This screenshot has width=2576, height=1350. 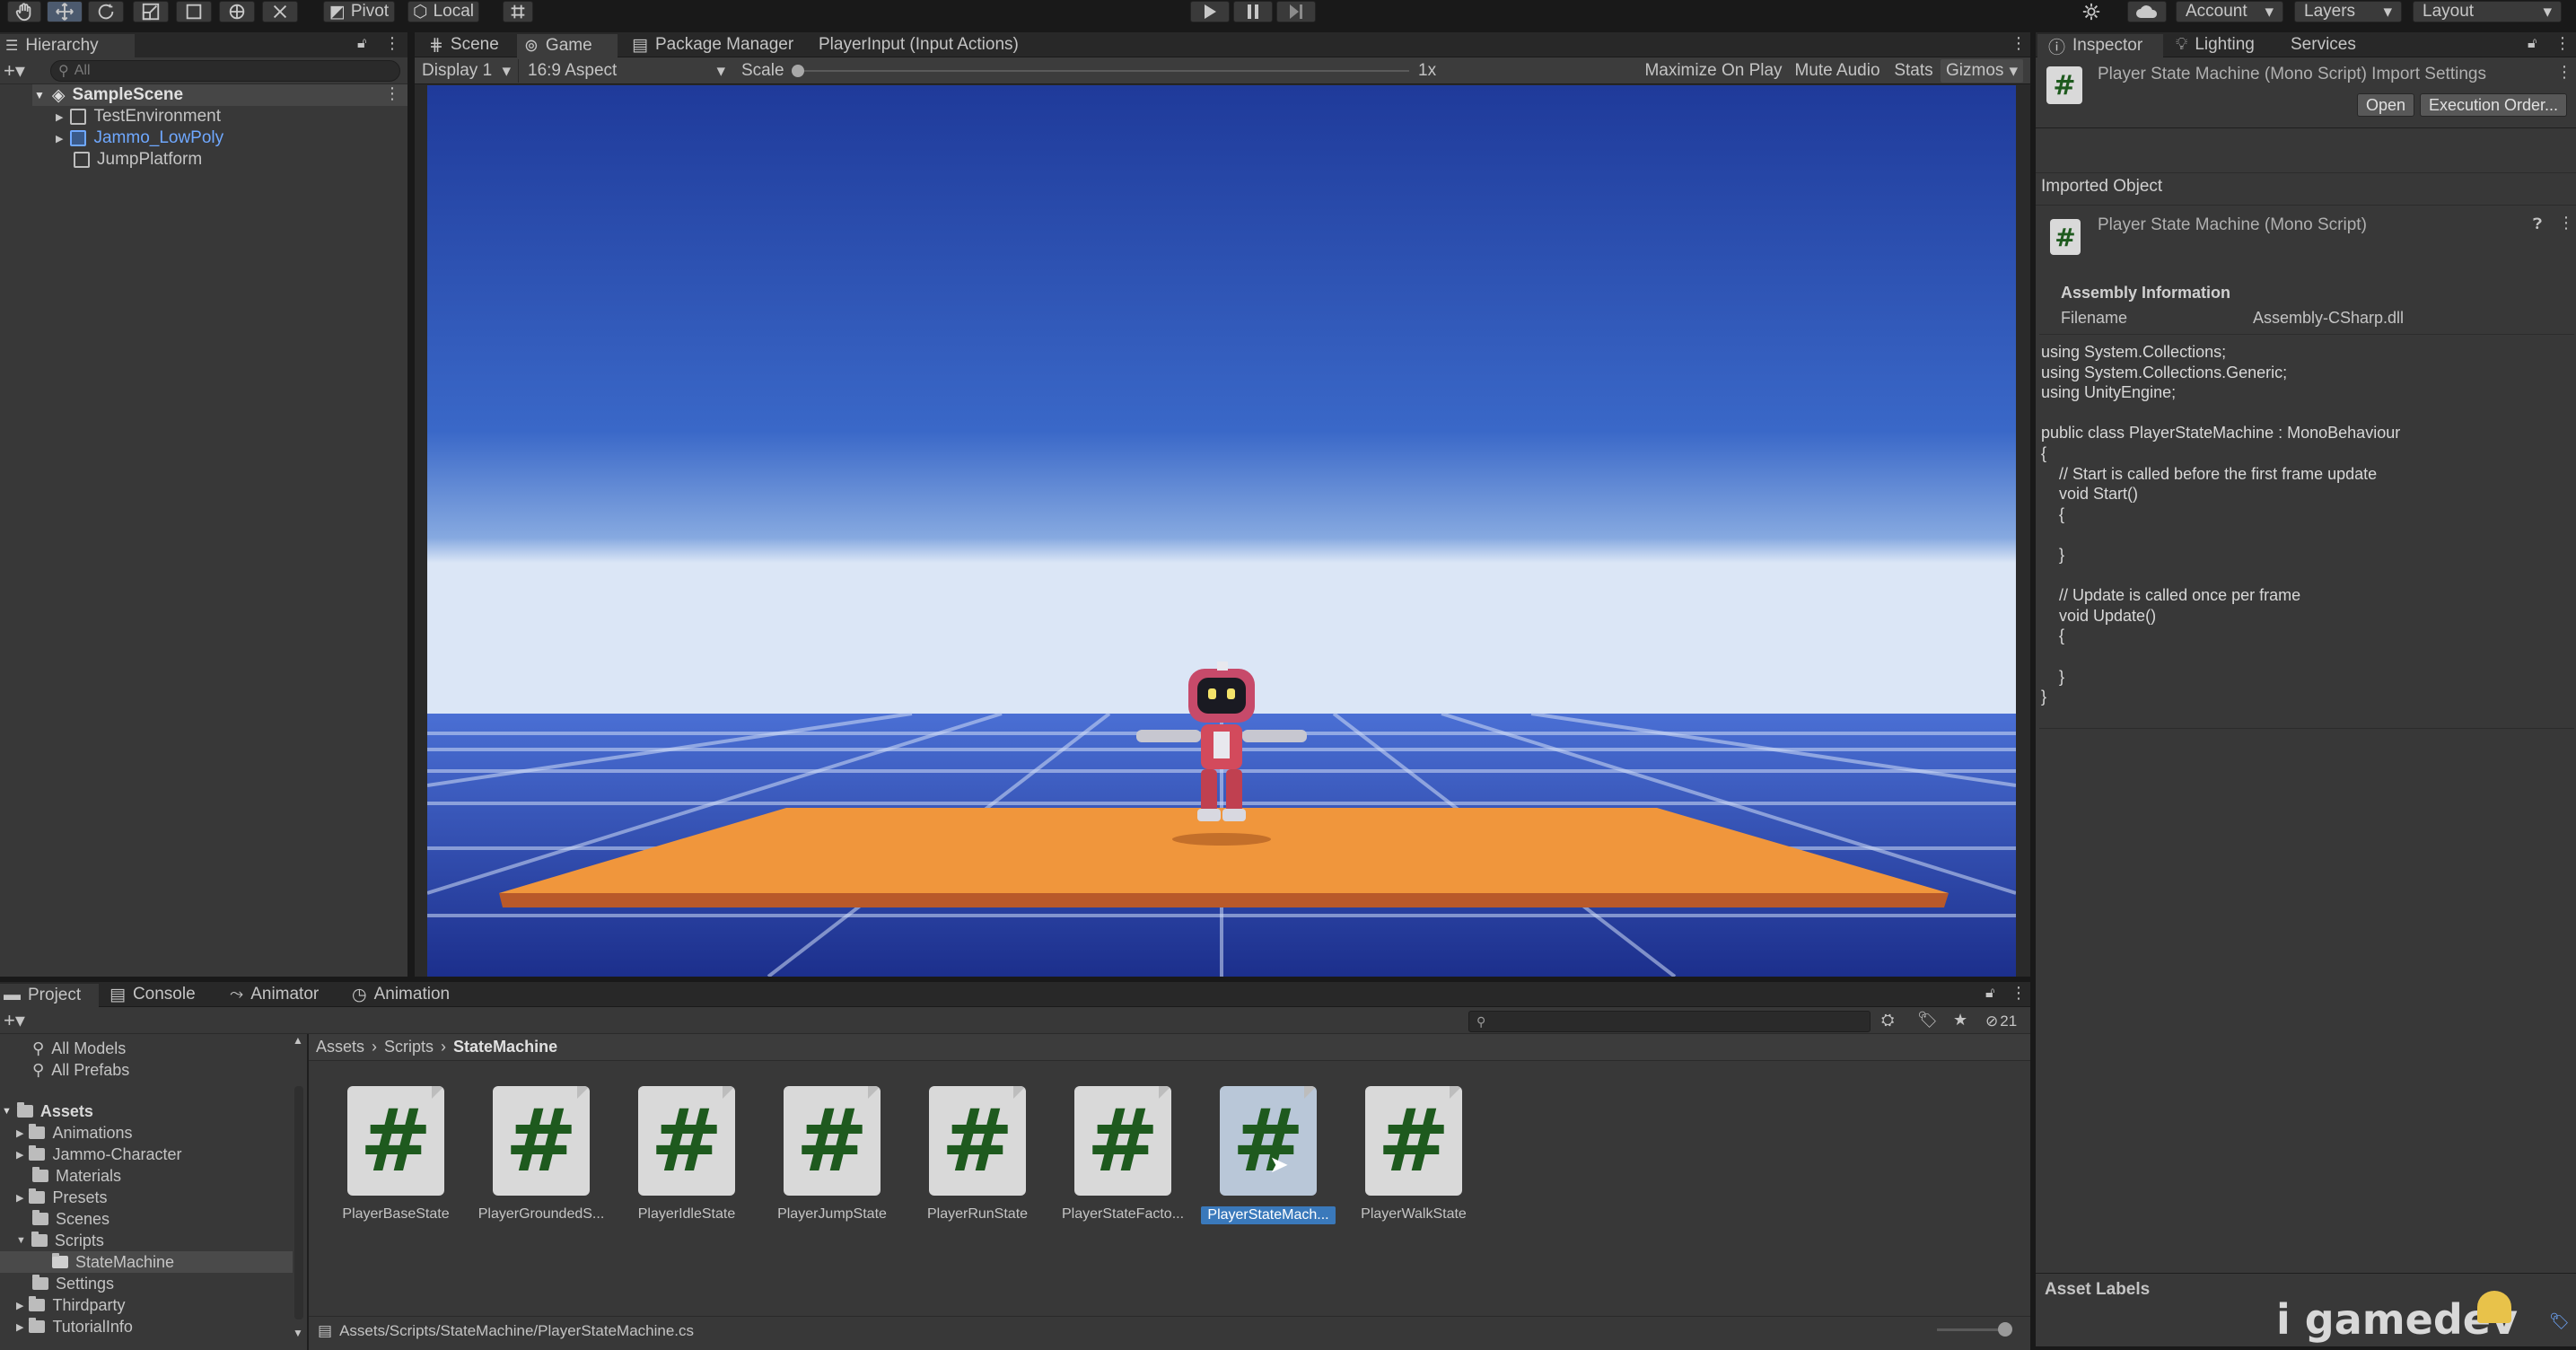 I want to click on search-by-label-icon: 🏷︎, so click(x=1927, y=1020).